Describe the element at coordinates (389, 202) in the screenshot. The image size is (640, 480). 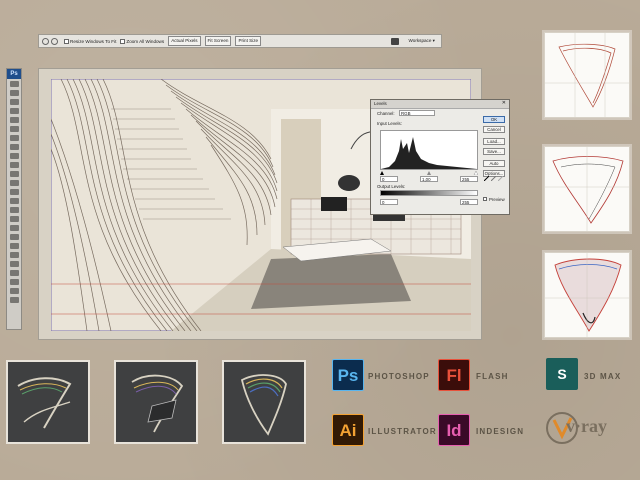
I see `output-black-field: 0` at that location.